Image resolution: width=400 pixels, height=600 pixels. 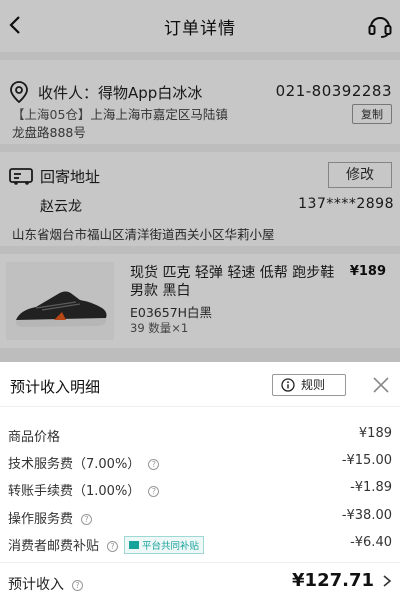 I want to click on info-icon, so click(x=288, y=385).